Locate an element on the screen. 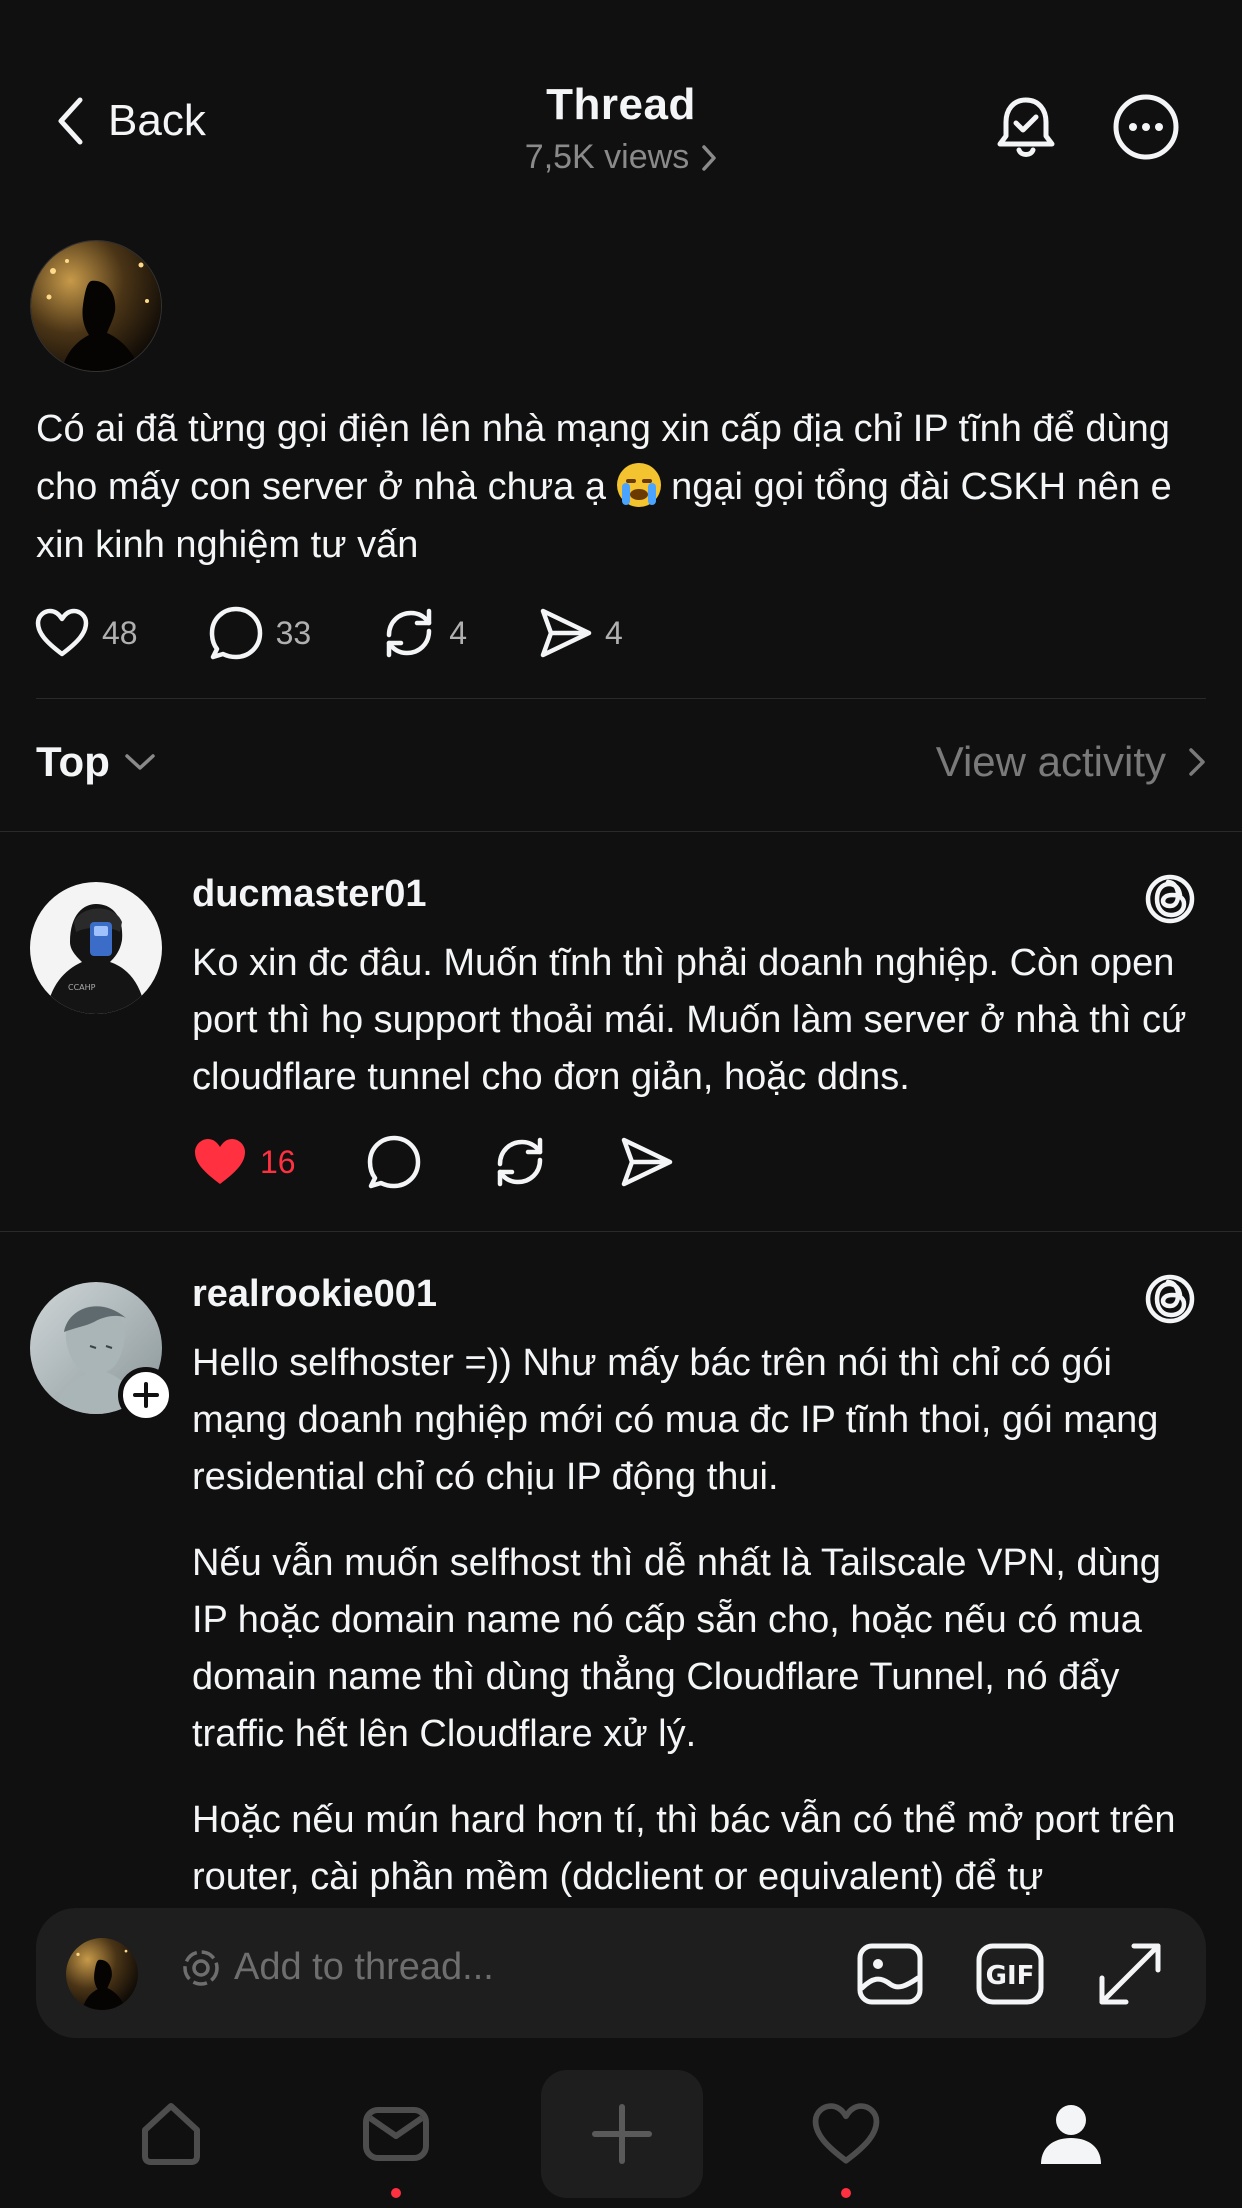 The width and height of the screenshot is (1242, 2208). reply-username: realrookie001 is located at coordinates (314, 1294).